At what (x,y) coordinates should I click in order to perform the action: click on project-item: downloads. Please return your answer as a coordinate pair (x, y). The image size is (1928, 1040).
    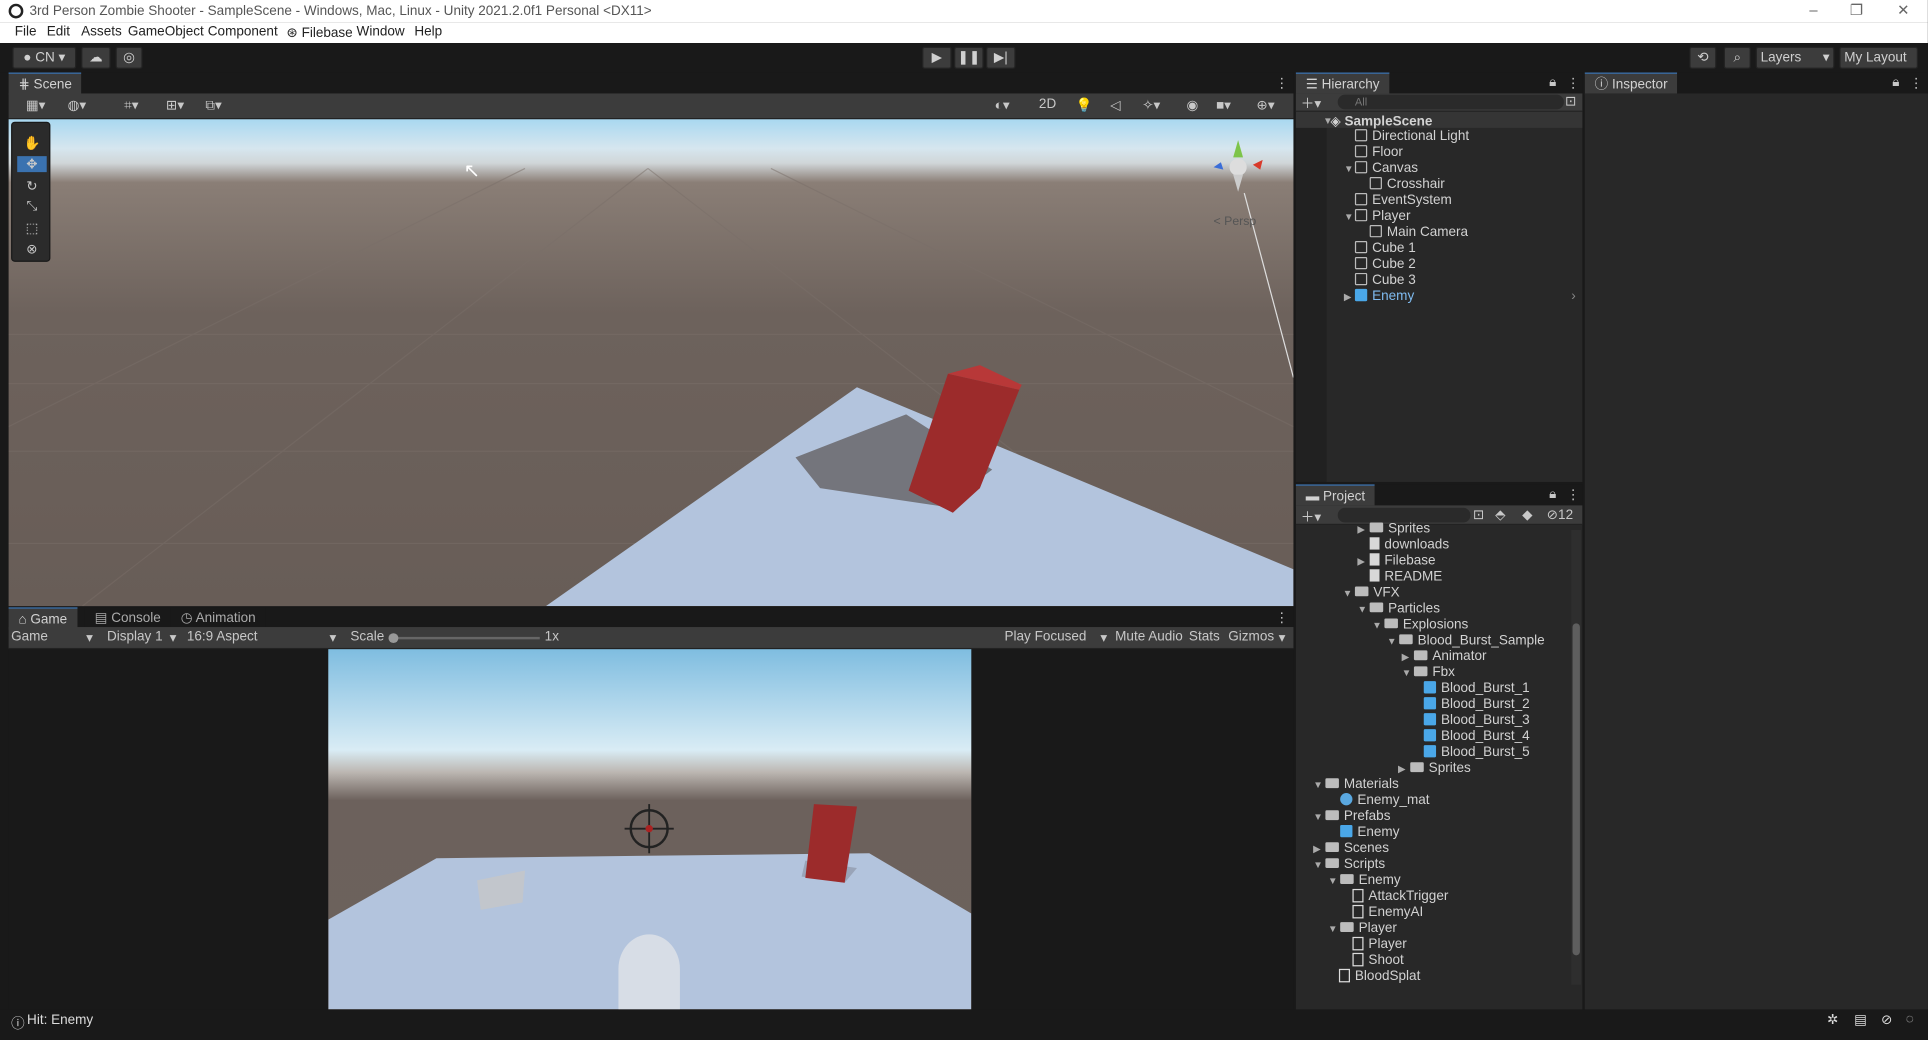
    Looking at the image, I should click on (1409, 544).